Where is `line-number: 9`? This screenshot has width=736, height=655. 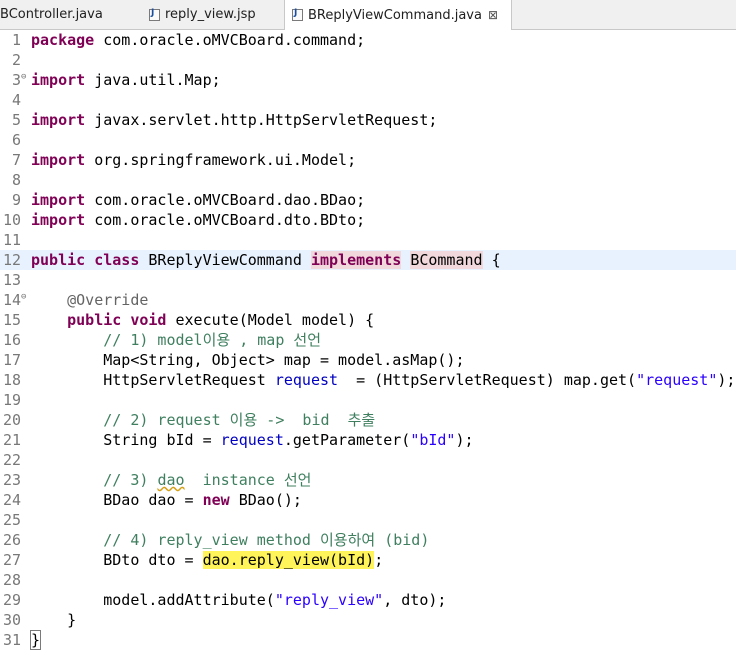 line-number: 9 is located at coordinates (16, 200).